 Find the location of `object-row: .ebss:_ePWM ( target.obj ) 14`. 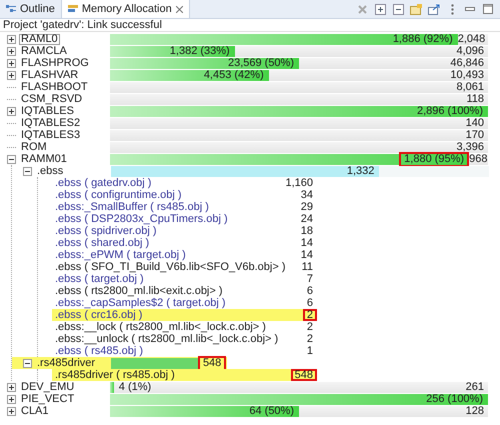

object-row: .ebss:_ePWM ( target.obj ) 14 is located at coordinates (184, 255).